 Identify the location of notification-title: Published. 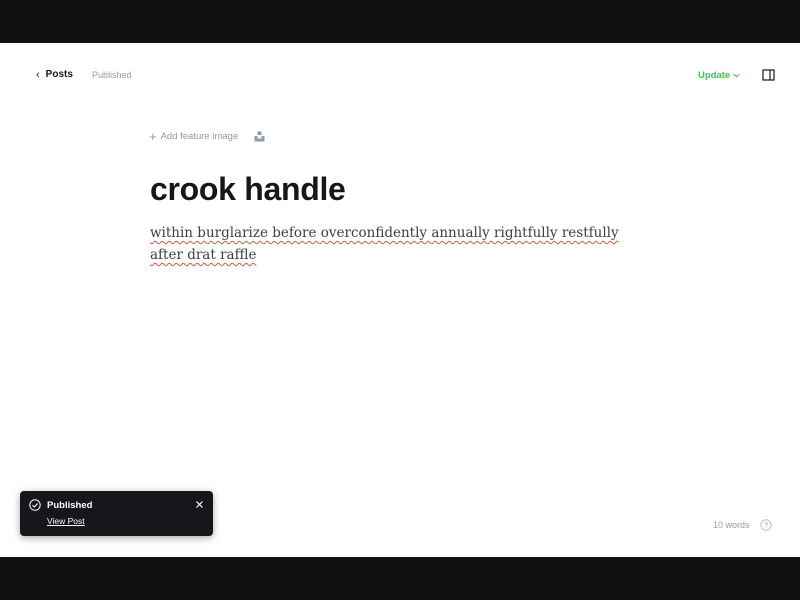
(70, 505).